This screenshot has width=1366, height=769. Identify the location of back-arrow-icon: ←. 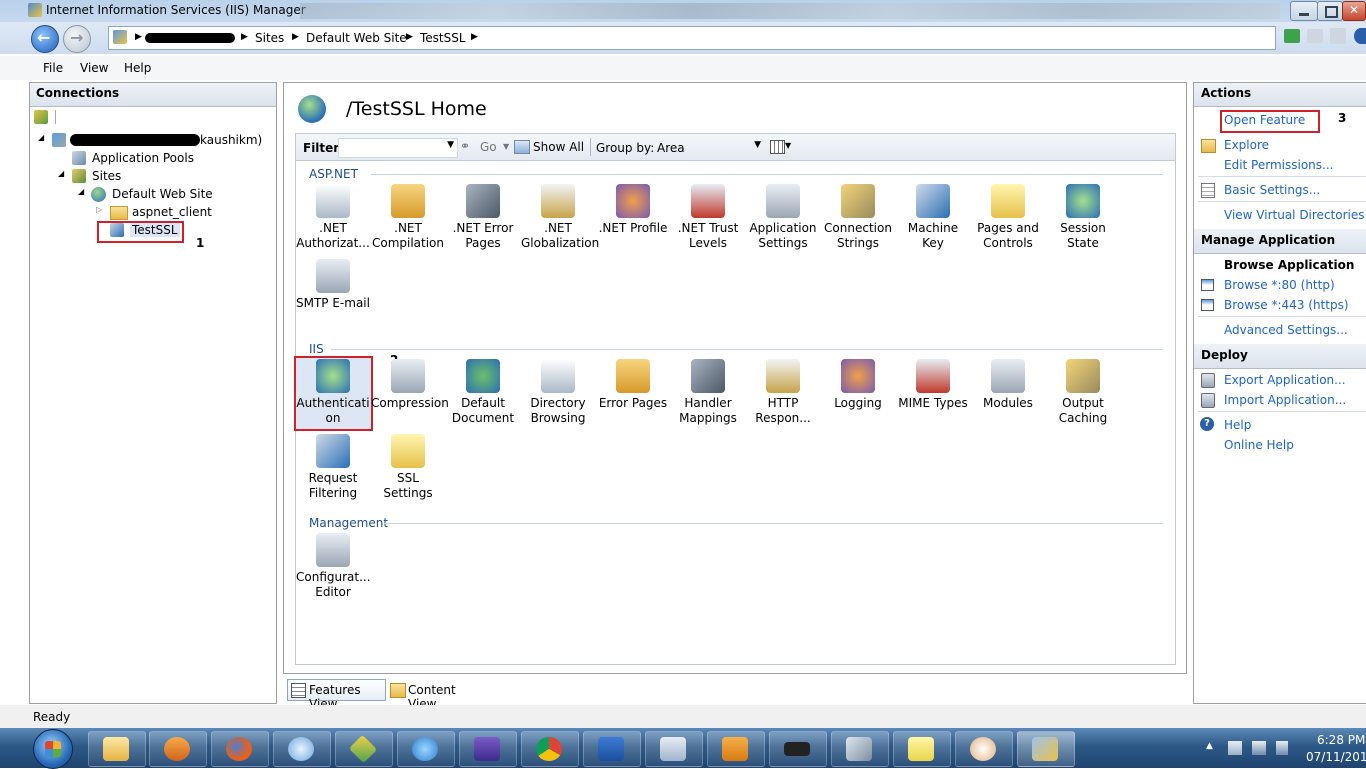
(44, 37).